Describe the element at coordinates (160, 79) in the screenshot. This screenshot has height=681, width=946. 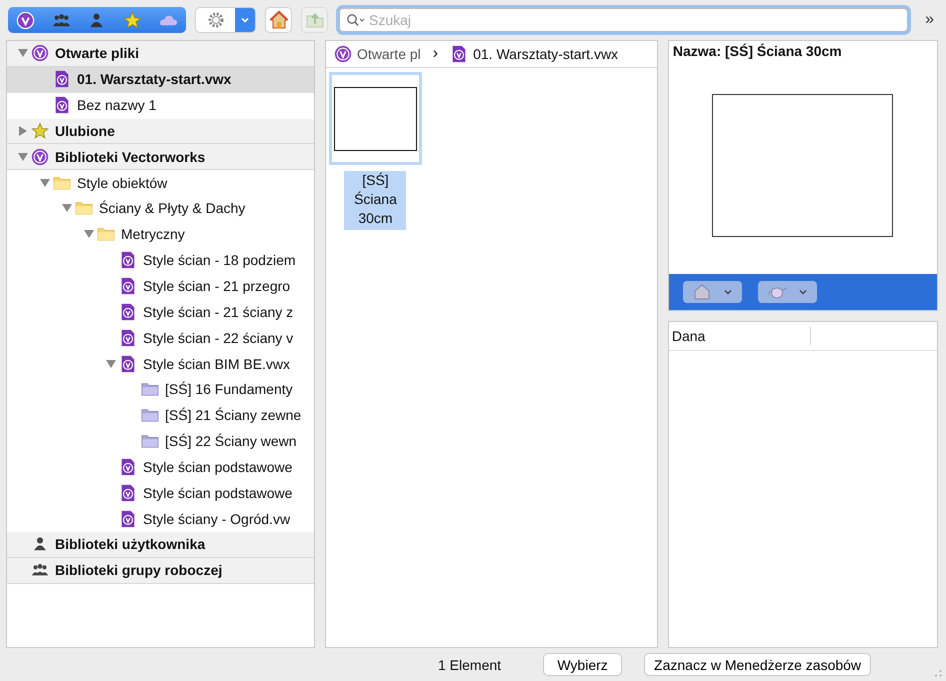
I see `tree-item: 01. Warsztaty-start.vwx` at that location.